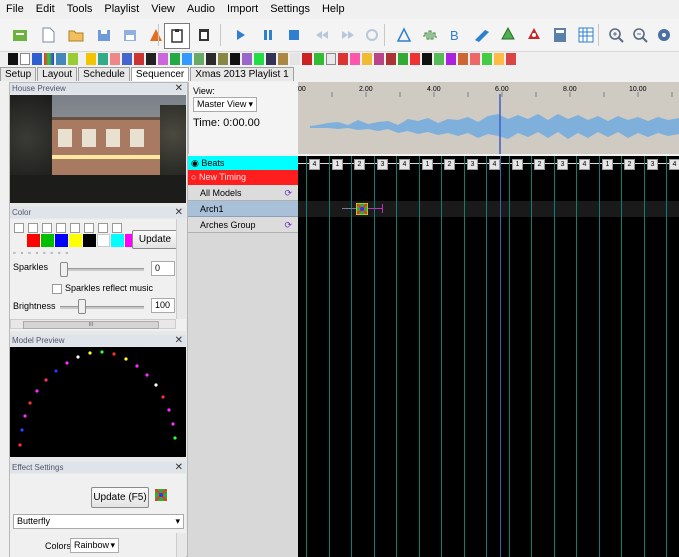 This screenshot has width=679, height=557. What do you see at coordinates (15, 9) in the screenshot?
I see `menu-file: File` at bounding box center [15, 9].